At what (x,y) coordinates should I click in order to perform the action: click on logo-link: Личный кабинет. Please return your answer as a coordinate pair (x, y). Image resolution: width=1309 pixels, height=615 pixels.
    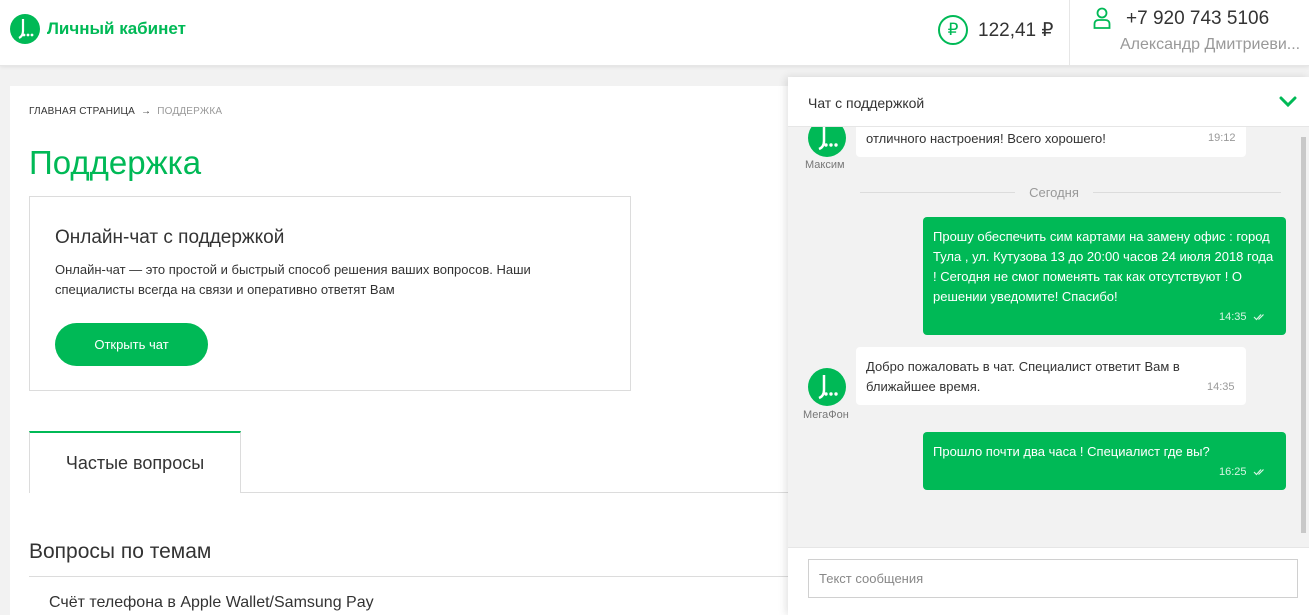
    Looking at the image, I should click on (98, 29).